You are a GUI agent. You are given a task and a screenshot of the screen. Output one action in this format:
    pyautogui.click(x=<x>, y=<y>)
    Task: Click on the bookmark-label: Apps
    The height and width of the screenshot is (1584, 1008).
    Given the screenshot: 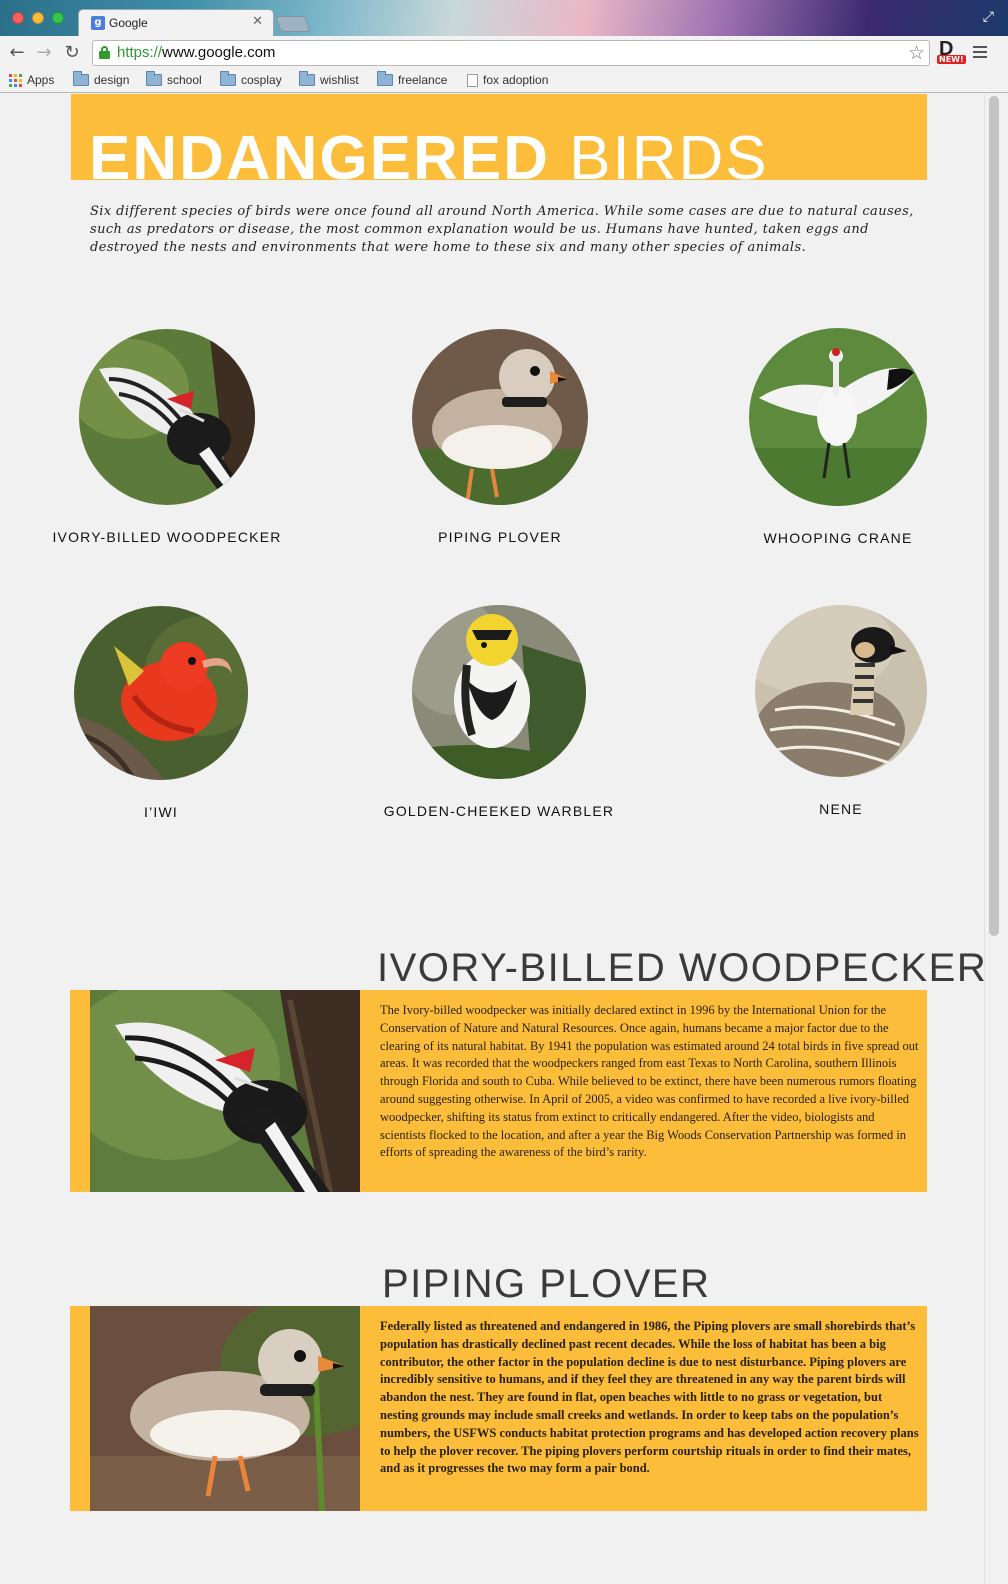 What is the action you would take?
    pyautogui.click(x=41, y=80)
    